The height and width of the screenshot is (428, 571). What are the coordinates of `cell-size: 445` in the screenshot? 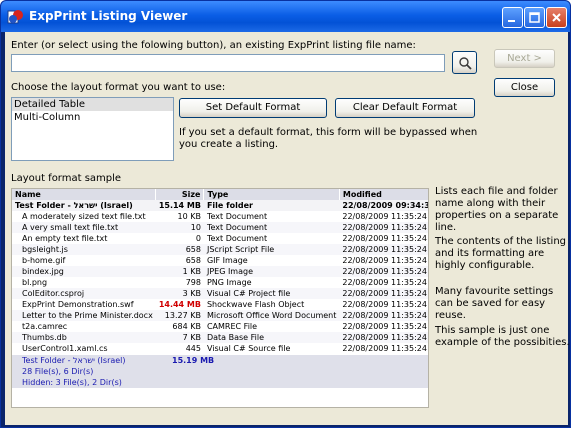 It's located at (193, 348).